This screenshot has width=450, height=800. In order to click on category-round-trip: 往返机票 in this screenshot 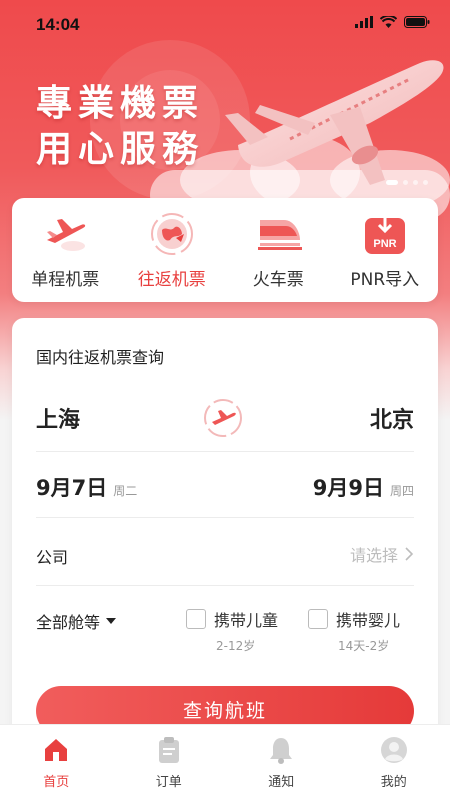, I will do `click(172, 250)`.